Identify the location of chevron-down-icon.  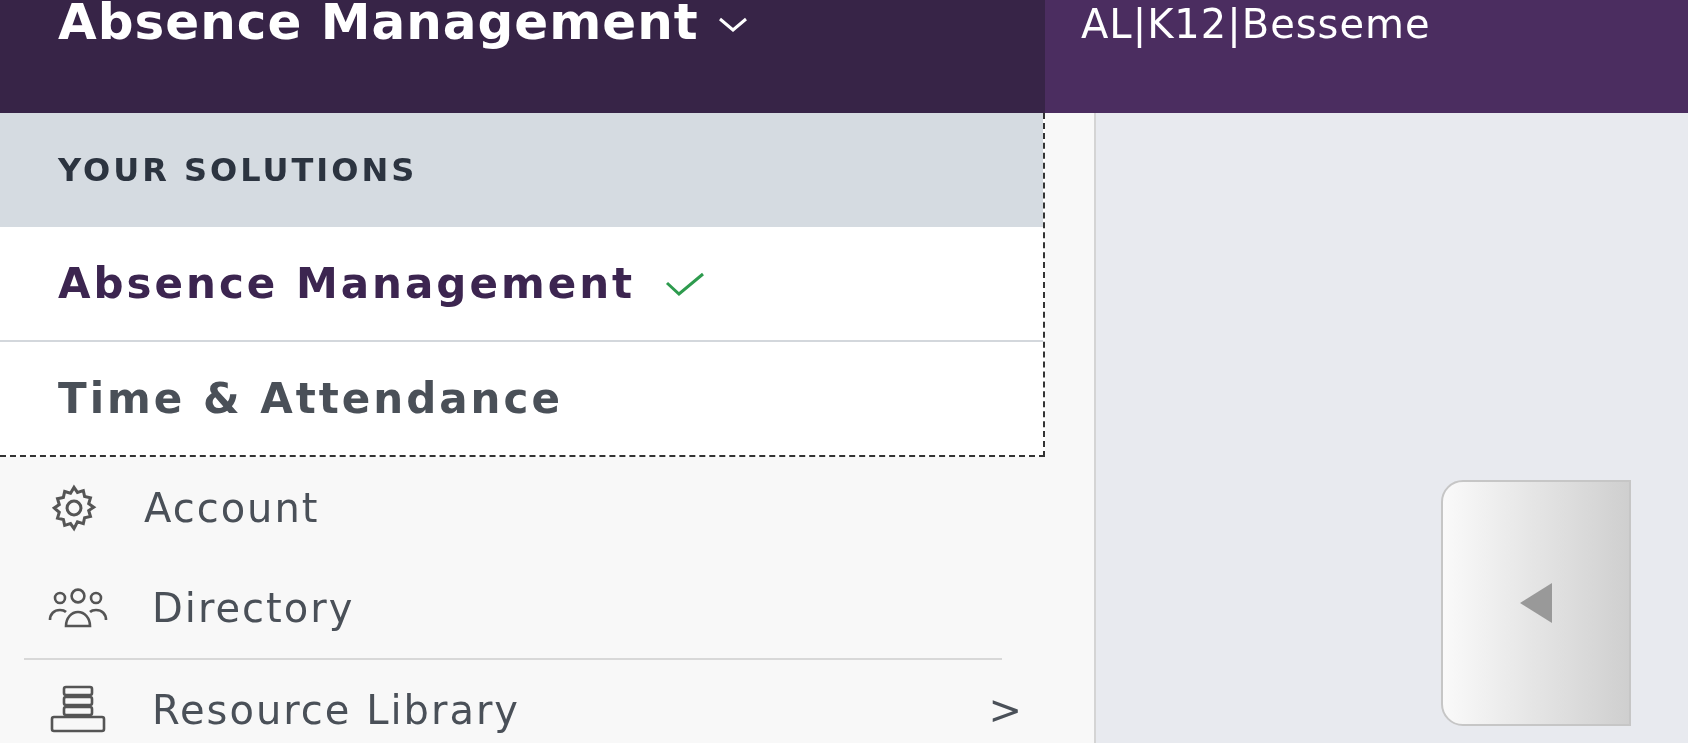
(732, 25).